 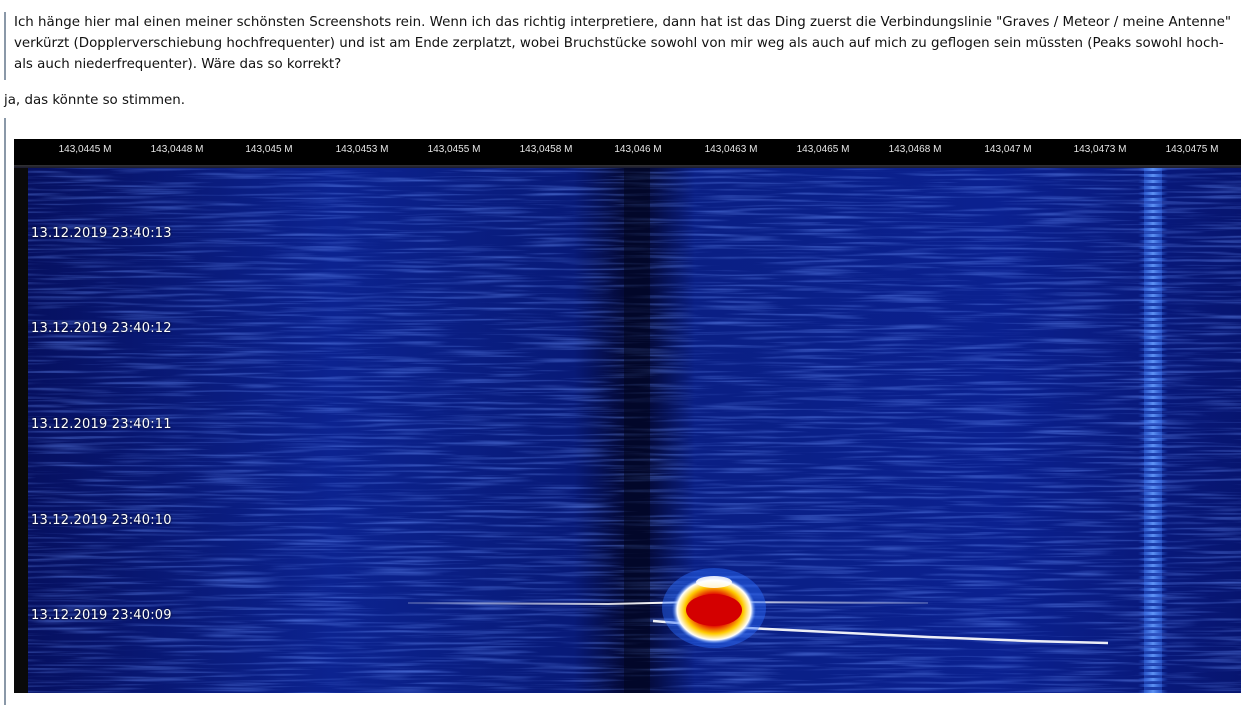 I want to click on frequency-label: 143,0463 M, so click(x=731, y=149).